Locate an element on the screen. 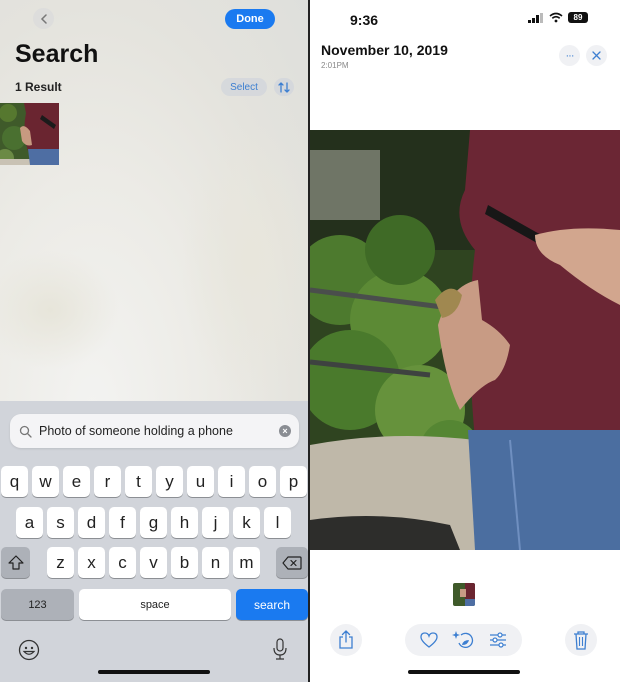 The image size is (620, 682). key-v: v is located at coordinates (153, 562).